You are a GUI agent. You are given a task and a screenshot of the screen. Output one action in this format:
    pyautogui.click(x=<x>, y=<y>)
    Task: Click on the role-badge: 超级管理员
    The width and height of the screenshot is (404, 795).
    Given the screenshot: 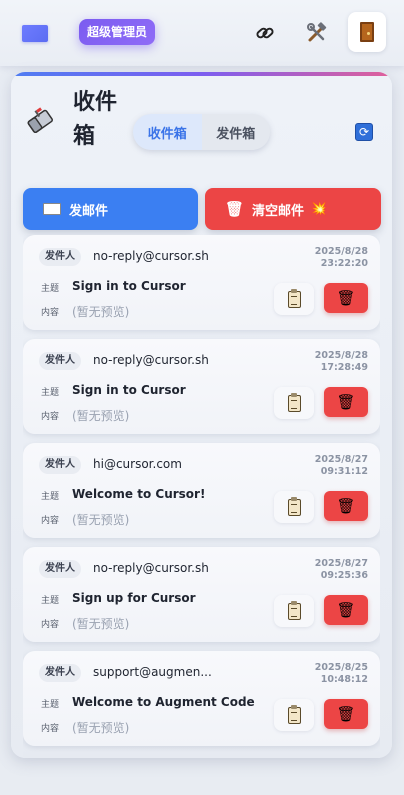 What is the action you would take?
    pyautogui.click(x=117, y=32)
    